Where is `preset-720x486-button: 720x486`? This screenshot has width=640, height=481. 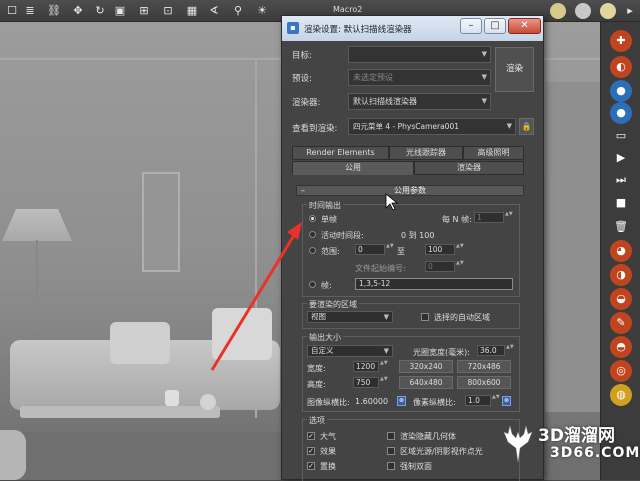
preset-720x486-button: 720x486 is located at coordinates (484, 366).